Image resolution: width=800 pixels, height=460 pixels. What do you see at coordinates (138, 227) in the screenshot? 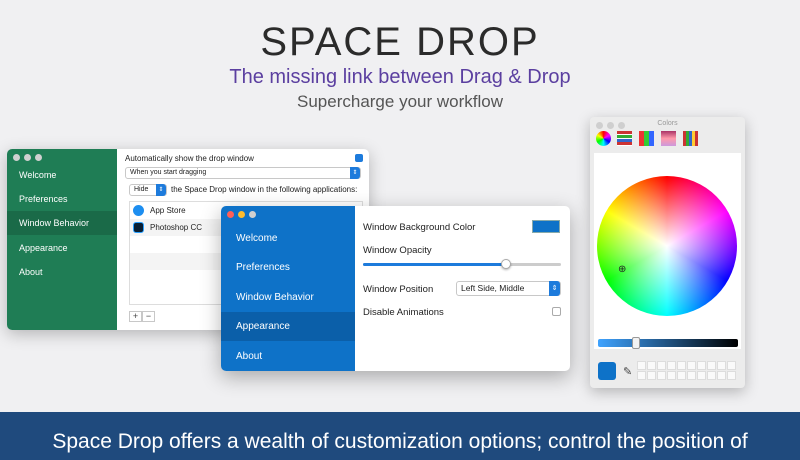
I see `photoshop-icon` at bounding box center [138, 227].